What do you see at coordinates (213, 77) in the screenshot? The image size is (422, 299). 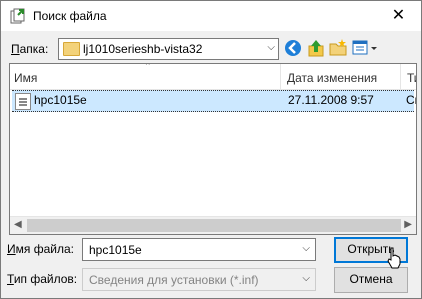 I see `list-header: ⌃ Имя Дата изменения Ти` at bounding box center [213, 77].